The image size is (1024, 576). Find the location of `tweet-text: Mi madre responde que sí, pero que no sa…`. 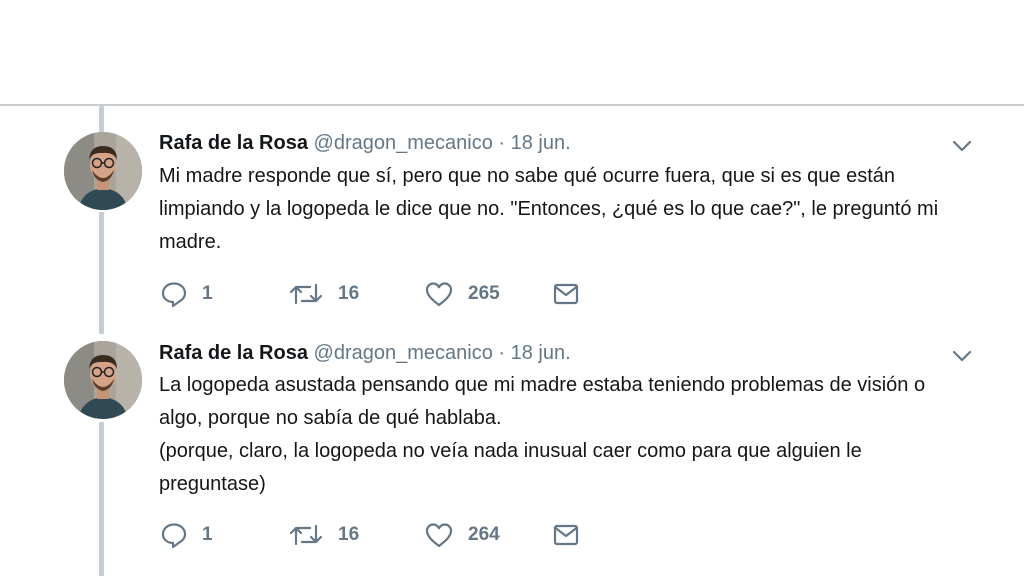

tweet-text: Mi madre responde que sí, pero que no sa… is located at coordinates (559, 209).